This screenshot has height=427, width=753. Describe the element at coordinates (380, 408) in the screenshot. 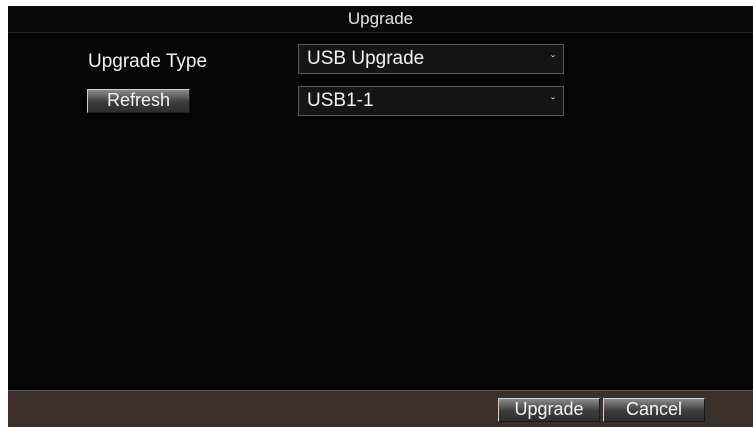

I see `dialog-footer: Upgrade Cancel` at that location.